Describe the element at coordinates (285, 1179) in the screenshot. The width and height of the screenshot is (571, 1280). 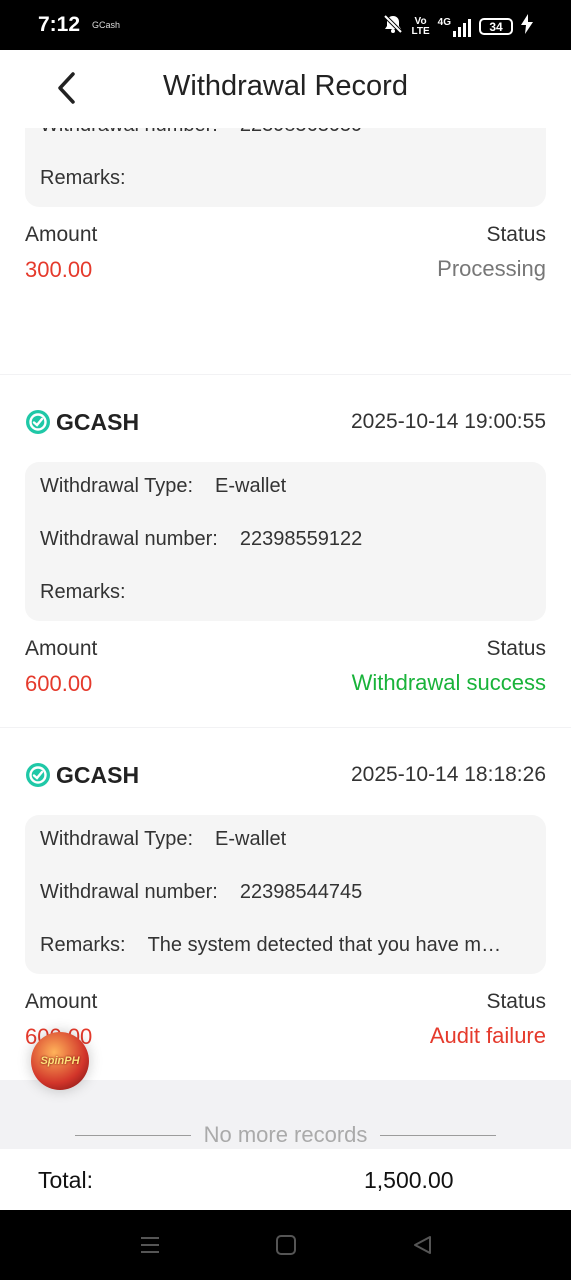
I see `total-bar: Total: 1,500.00` at that location.